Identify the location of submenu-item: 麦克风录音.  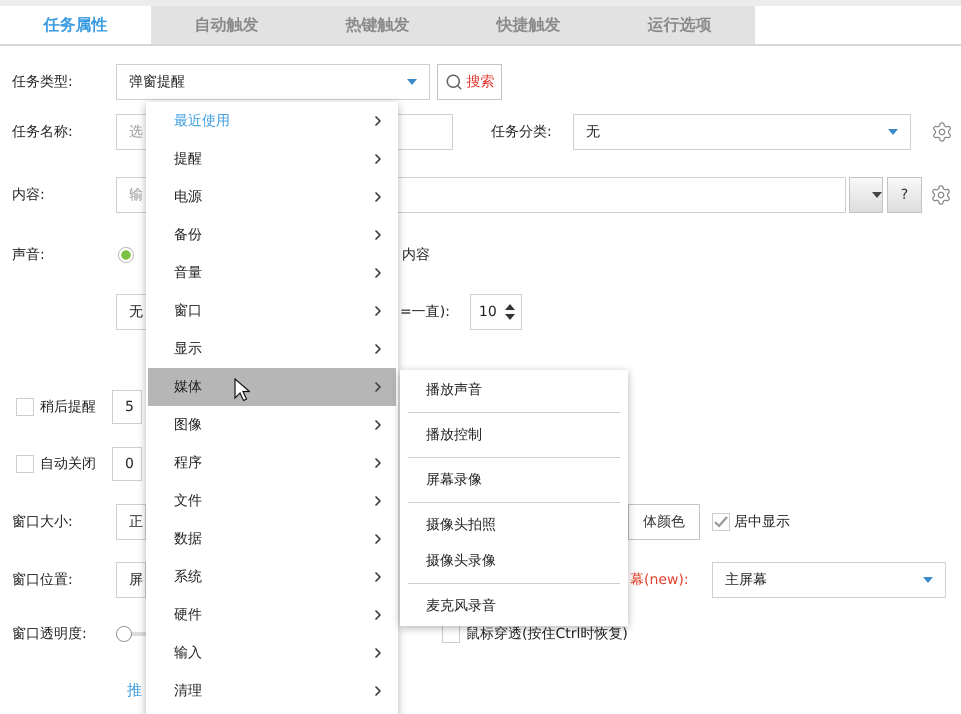
(514, 606).